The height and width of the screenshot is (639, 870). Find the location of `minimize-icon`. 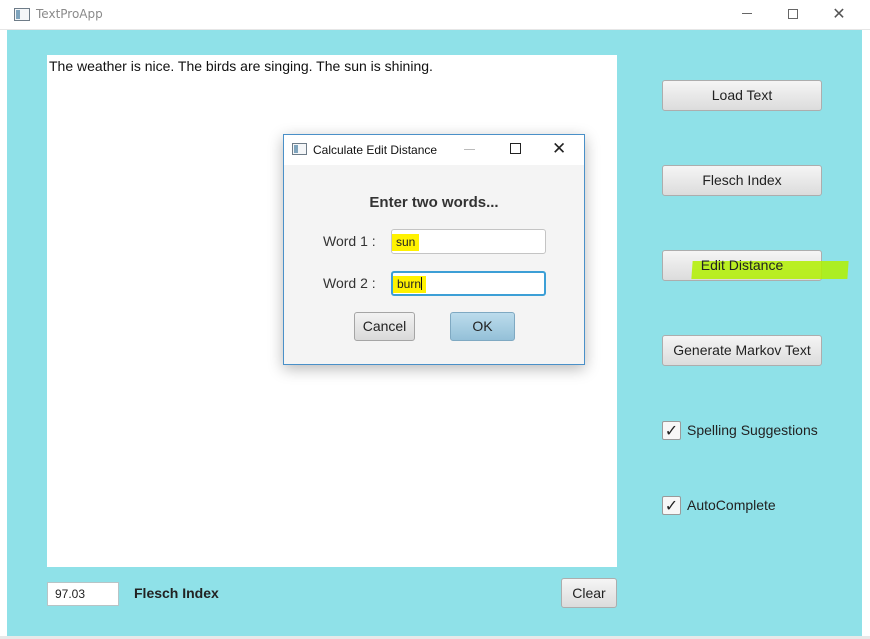

minimize-icon is located at coordinates (747, 13).